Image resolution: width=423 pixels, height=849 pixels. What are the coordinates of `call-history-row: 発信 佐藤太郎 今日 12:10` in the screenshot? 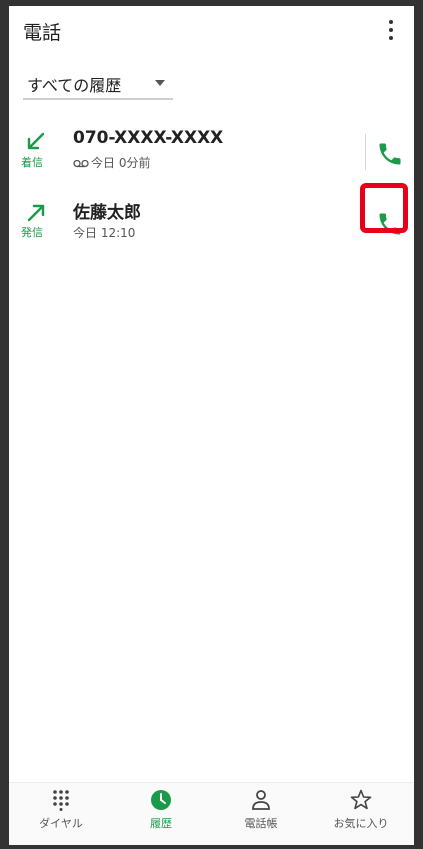 It's located at (211, 229).